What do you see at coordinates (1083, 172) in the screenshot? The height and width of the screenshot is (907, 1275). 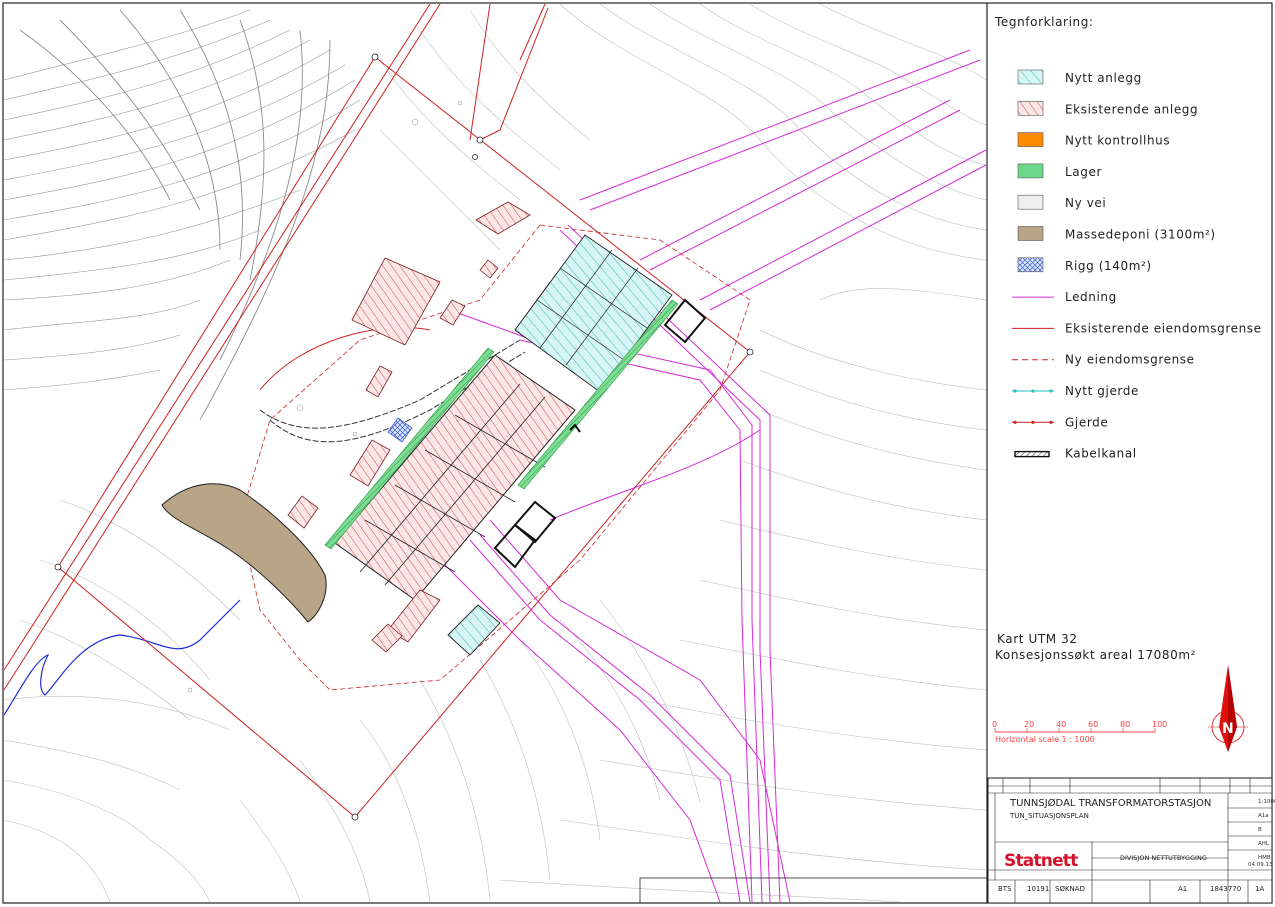 I see `legend-label: Lager` at bounding box center [1083, 172].